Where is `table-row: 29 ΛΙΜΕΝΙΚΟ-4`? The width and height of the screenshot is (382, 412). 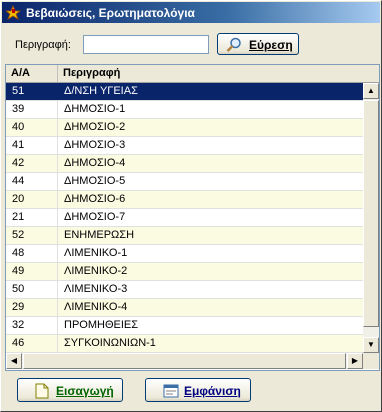 table-row: 29 ΛΙΜΕΝΙΚΟ-4 is located at coordinates (184, 308).